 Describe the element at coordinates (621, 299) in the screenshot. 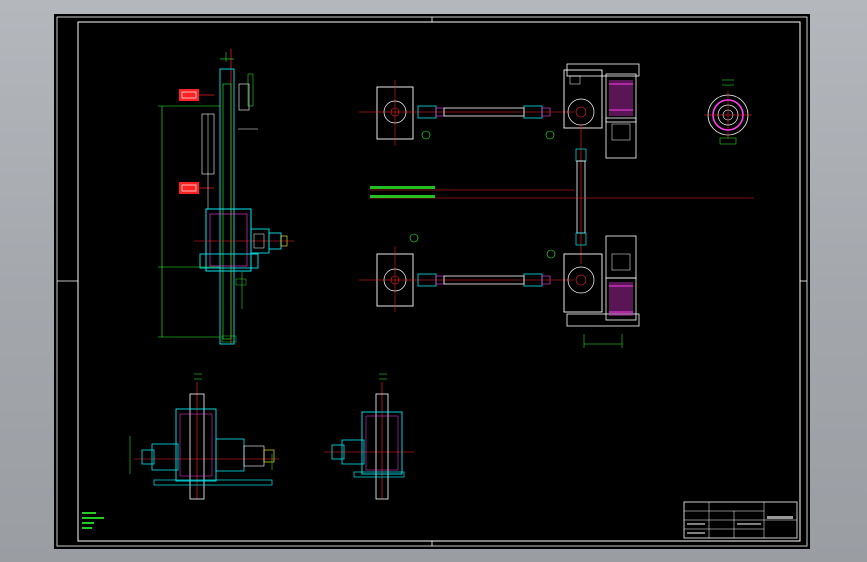

I see `motor-highlight-lower` at that location.